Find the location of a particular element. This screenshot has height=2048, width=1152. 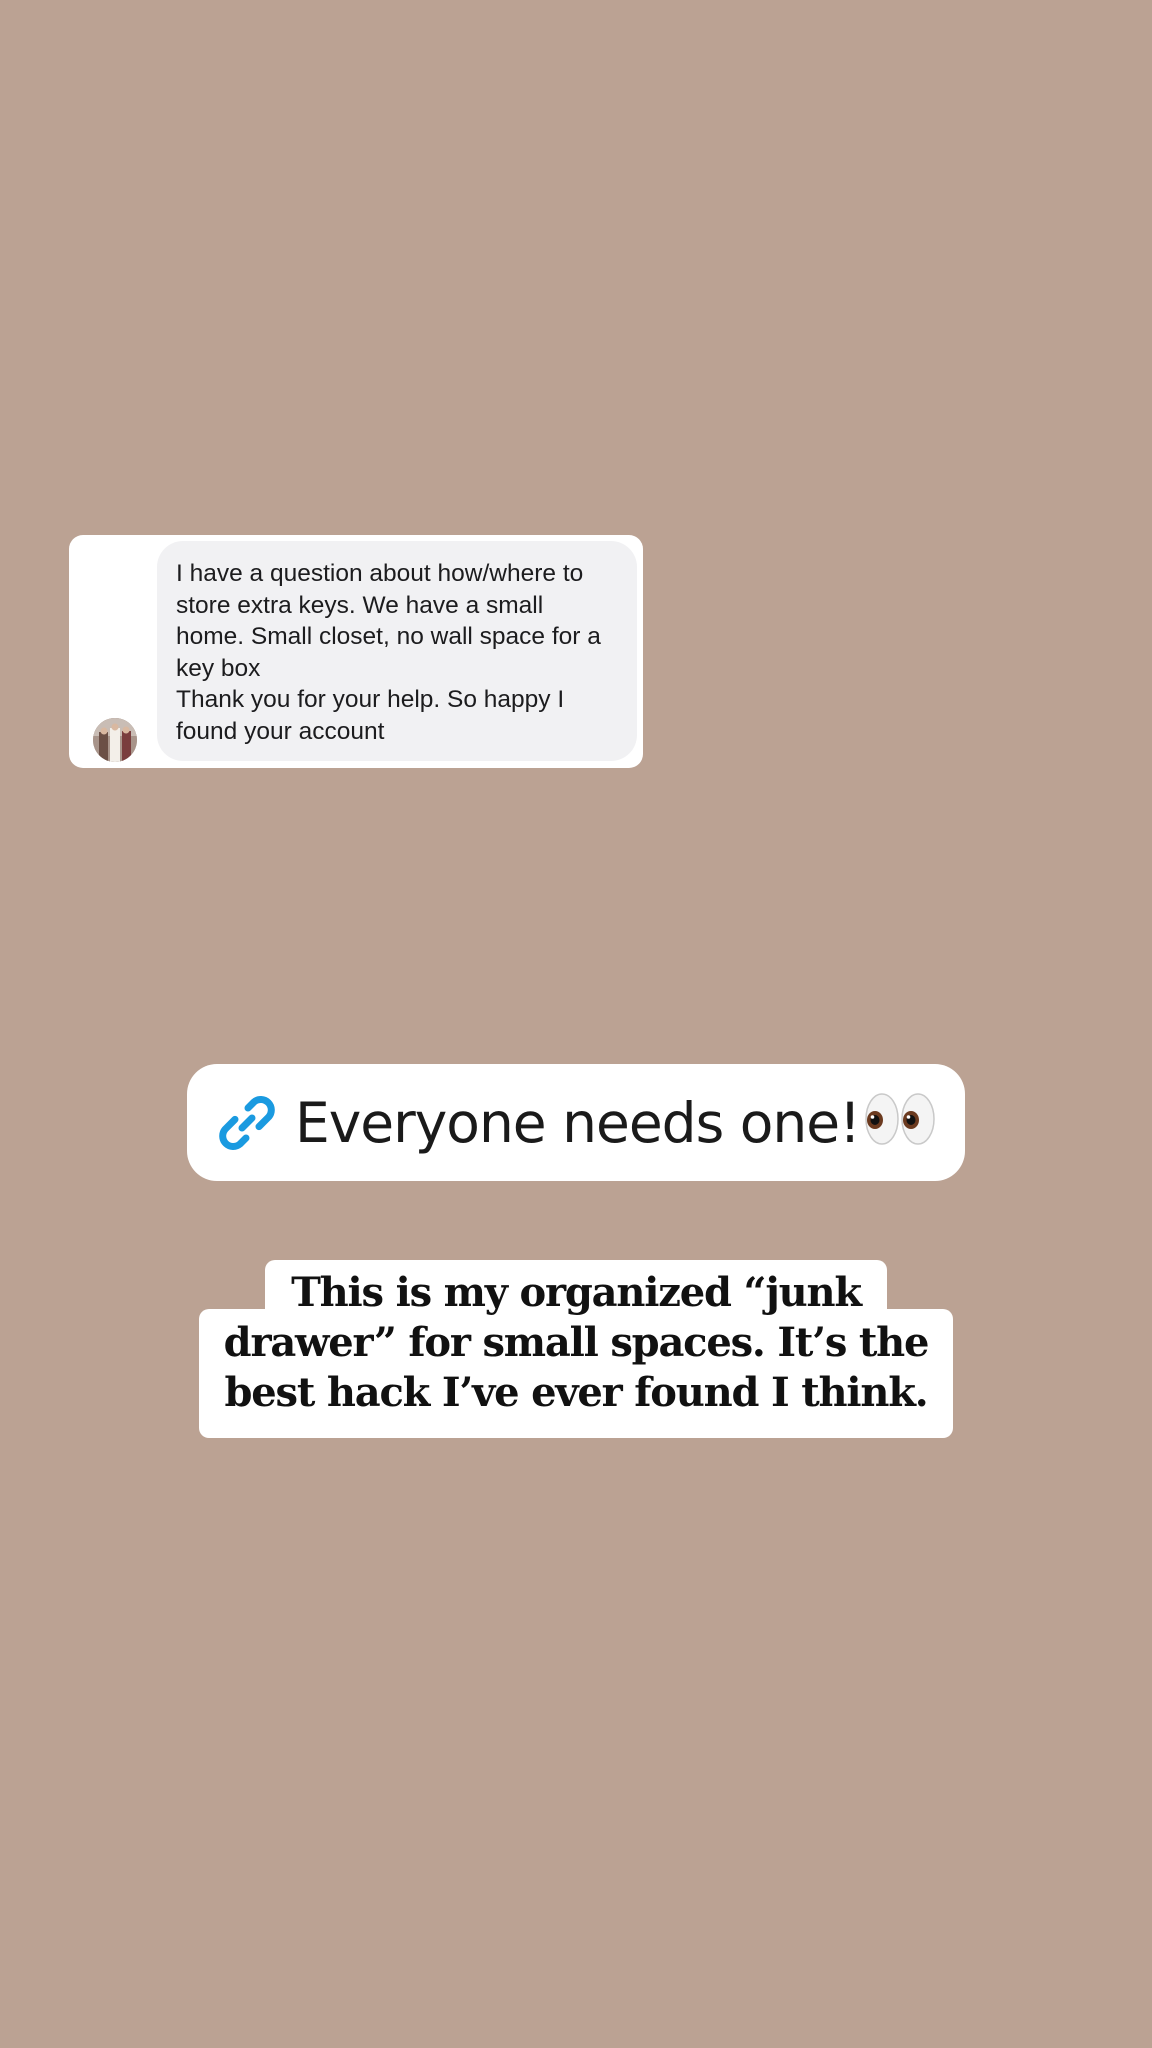

caption-line: This is my organized “junk is located at coordinates (576, 1292).